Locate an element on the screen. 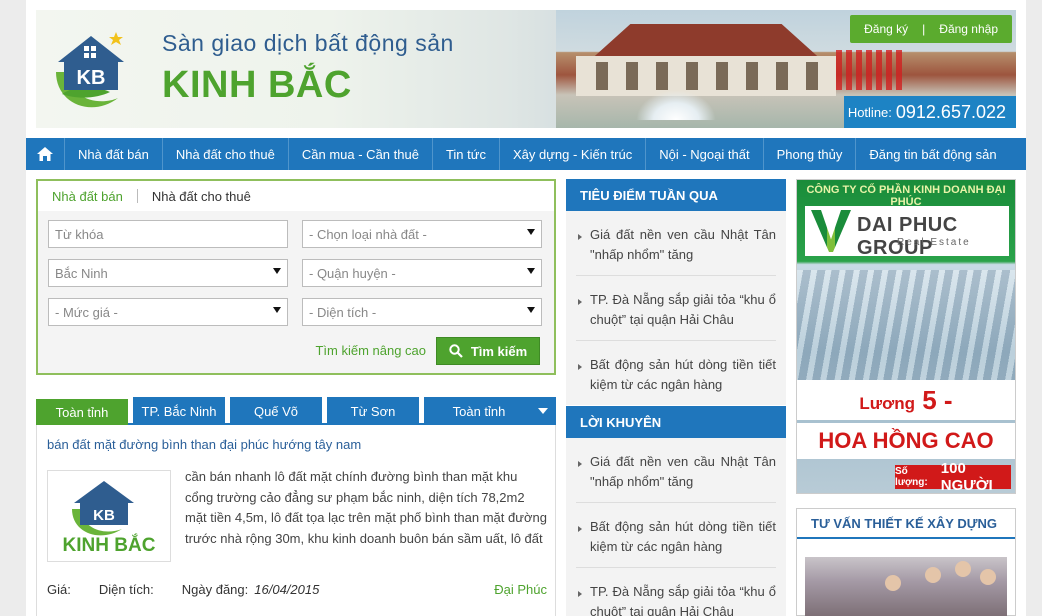 Image resolution: width=1042 pixels, height=616 pixels. province-value: Bắc Ninh is located at coordinates (81, 273).